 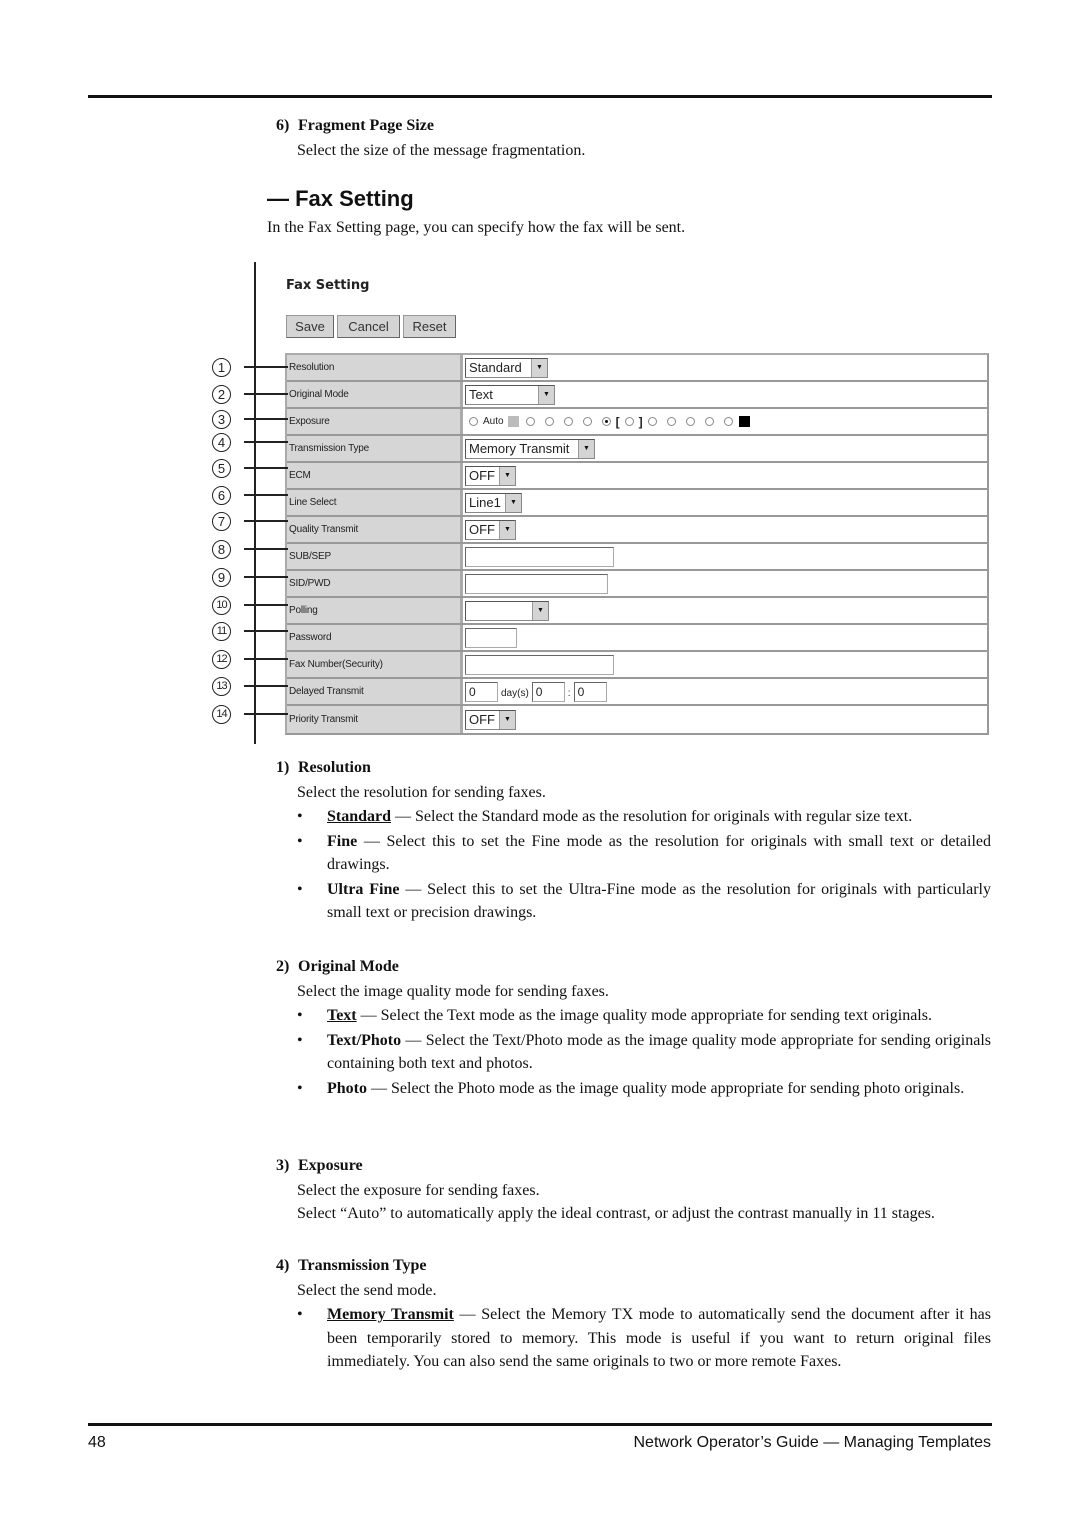 What do you see at coordinates (334, 767) in the screenshot?
I see `section-title: Resolution` at bounding box center [334, 767].